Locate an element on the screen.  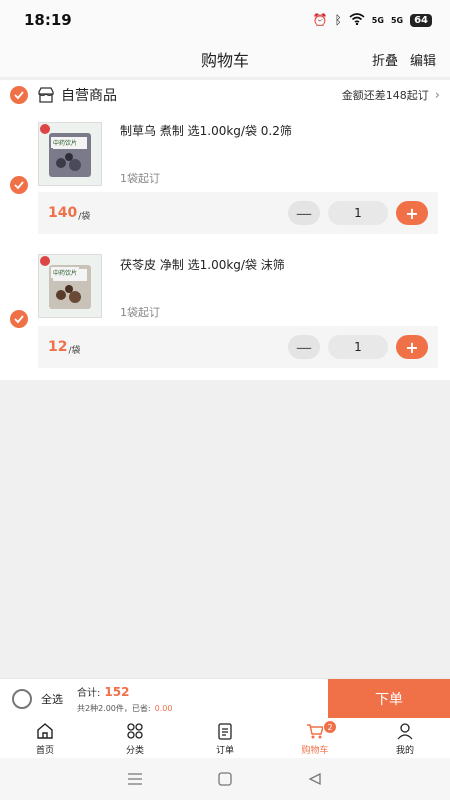
item-name: 制草乌 煮制 选1.00kg/袋 0.2筛 is located at coordinates (206, 130).